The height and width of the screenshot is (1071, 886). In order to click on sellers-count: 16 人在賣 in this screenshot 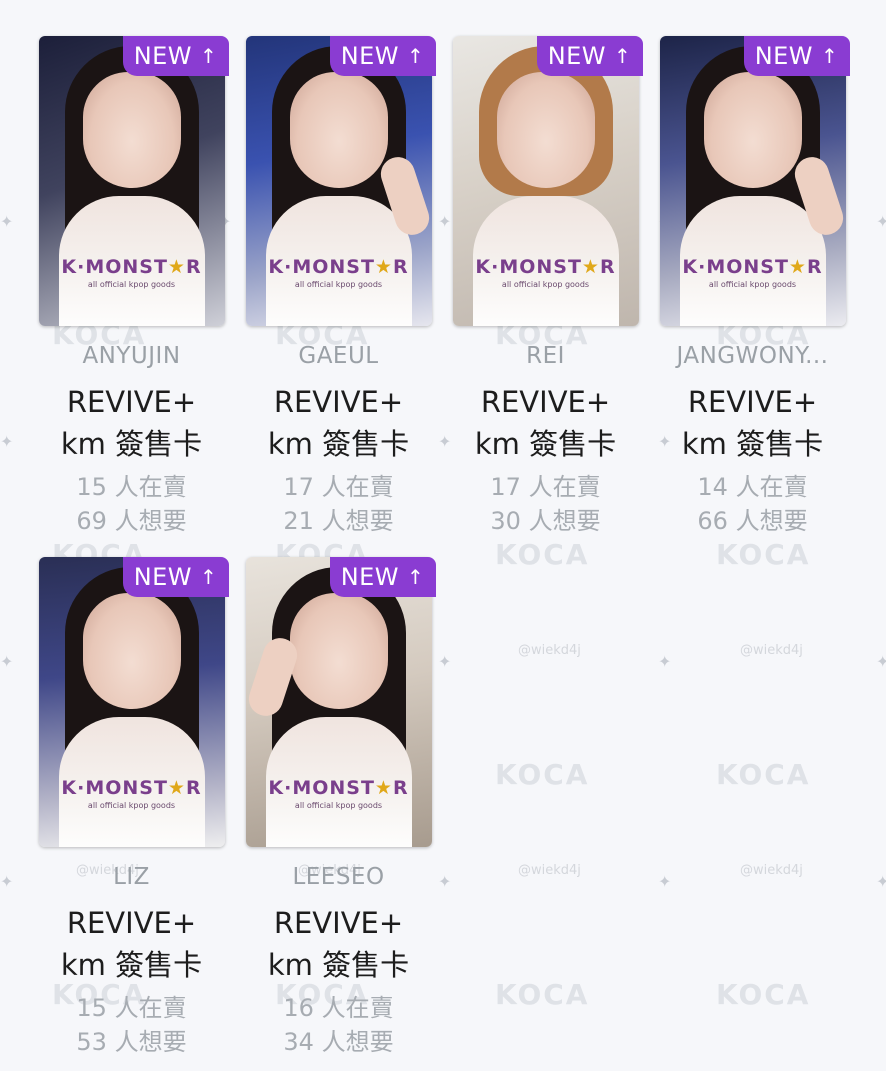, I will do `click(338, 1008)`.